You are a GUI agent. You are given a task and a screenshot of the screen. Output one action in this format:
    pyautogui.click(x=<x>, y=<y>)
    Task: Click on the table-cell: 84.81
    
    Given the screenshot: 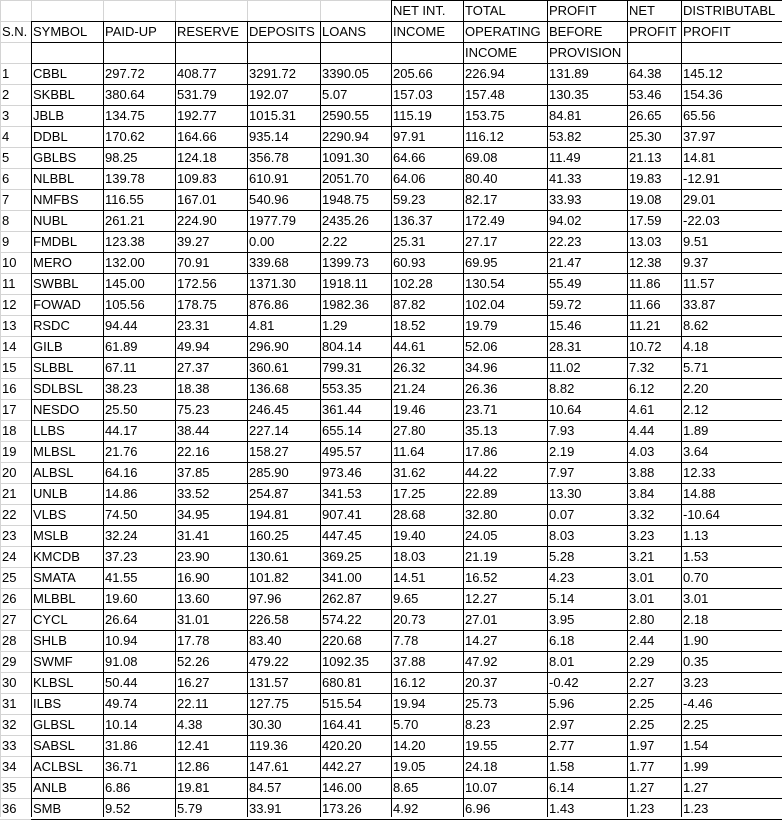 What is the action you would take?
    pyautogui.click(x=565, y=115)
    